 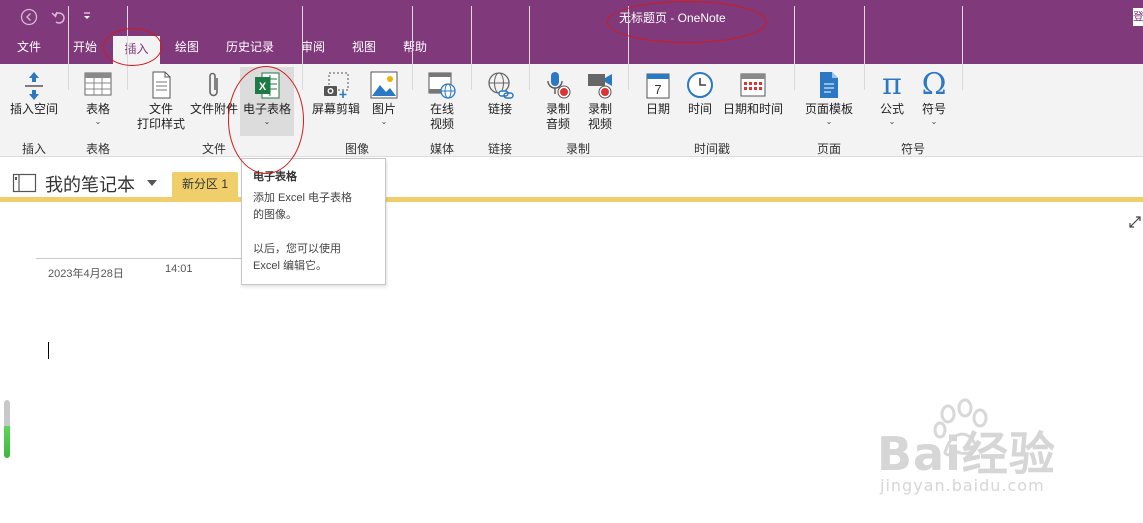 What do you see at coordinates (179, 269) in the screenshot?
I see `page-time: 14:01` at bounding box center [179, 269].